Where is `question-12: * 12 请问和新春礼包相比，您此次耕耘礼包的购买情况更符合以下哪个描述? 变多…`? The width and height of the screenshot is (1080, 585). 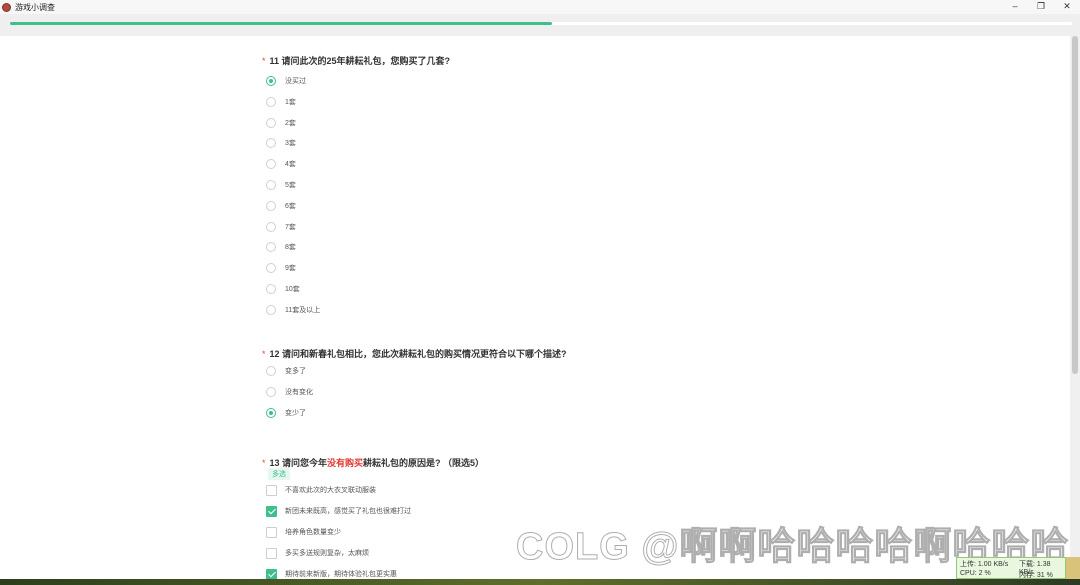 question-12: * 12 请问和新春礼包相比，您此次耕耘礼包的购买情况更符合以下哪个描述? 变多… is located at coordinates (414, 382).